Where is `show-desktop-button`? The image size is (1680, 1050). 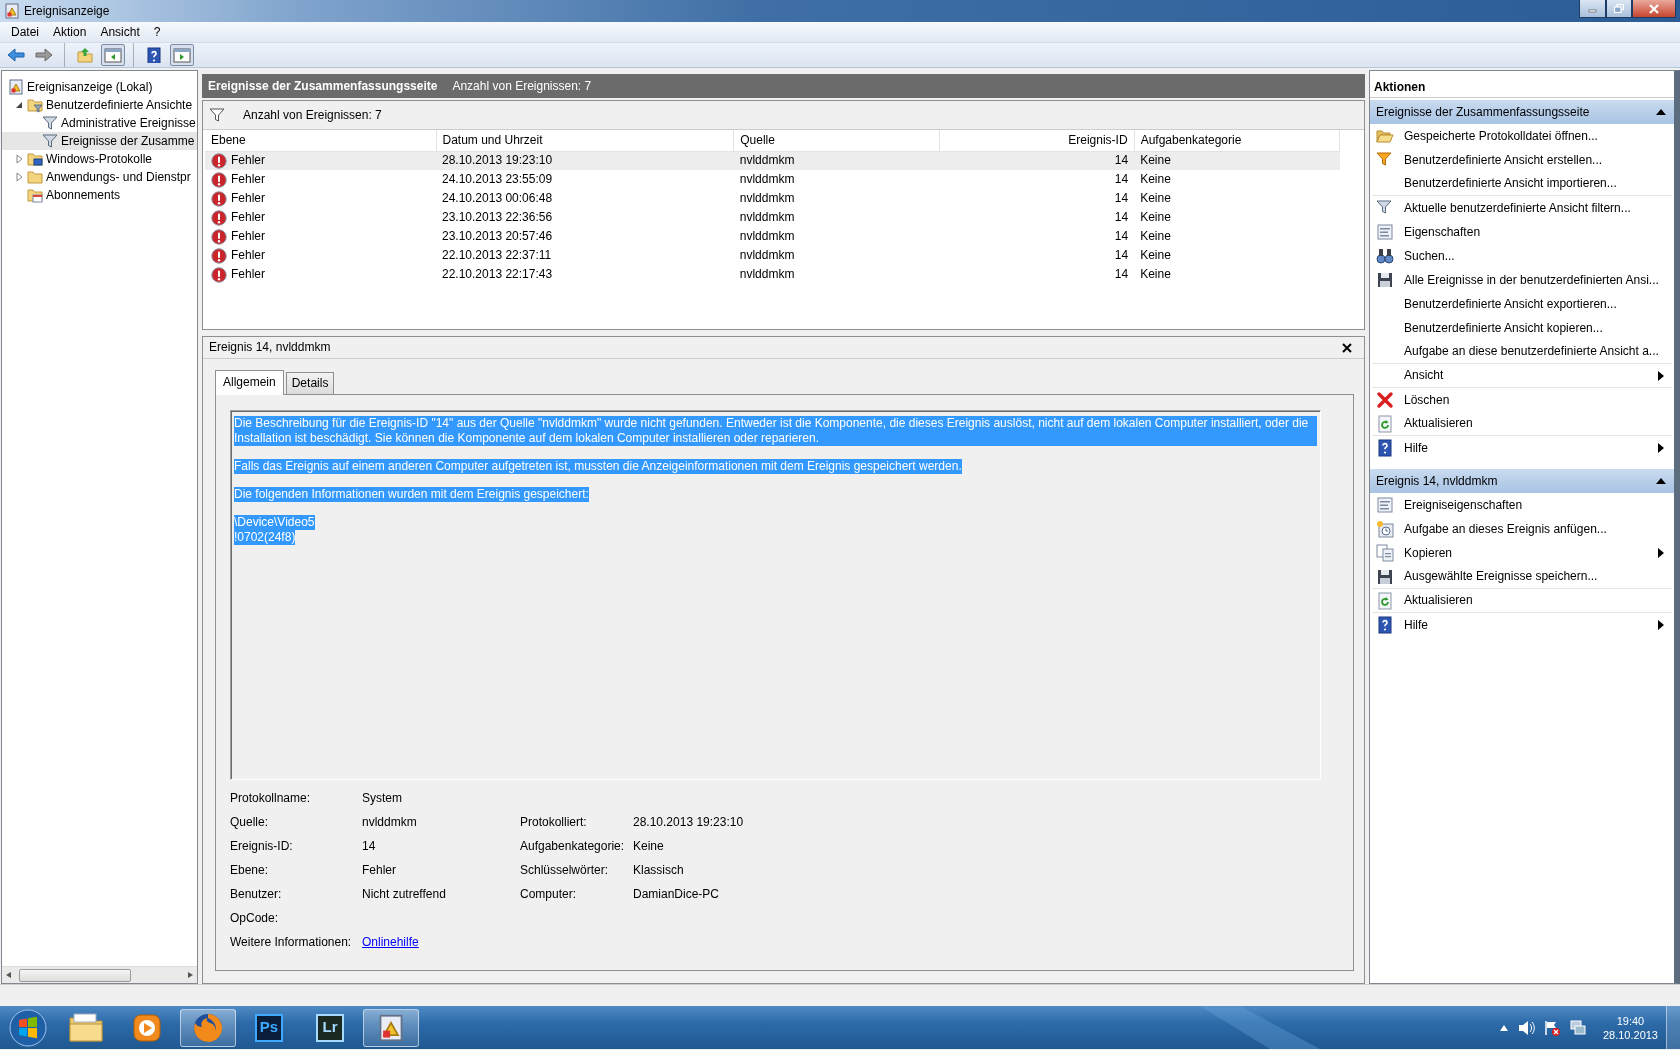 show-desktop-button is located at coordinates (1673, 1027).